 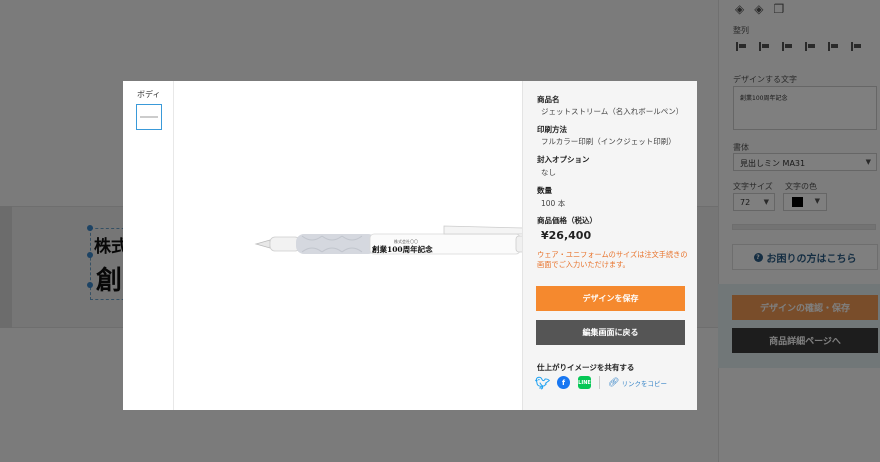 What do you see at coordinates (644, 383) in the screenshot?
I see `copy-link-label: リンクをコピー` at bounding box center [644, 383].